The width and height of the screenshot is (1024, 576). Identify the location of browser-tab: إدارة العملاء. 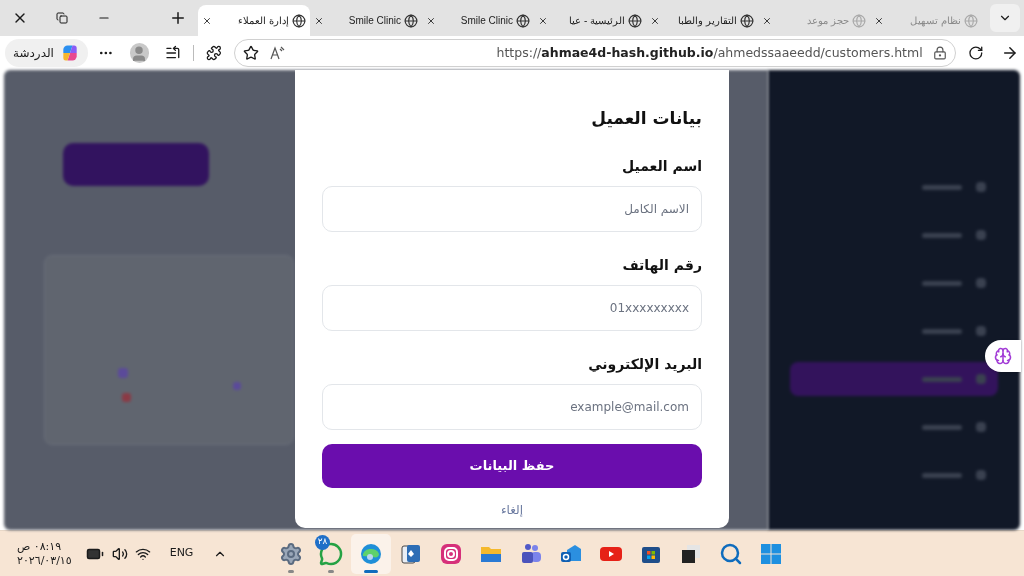
(254, 20).